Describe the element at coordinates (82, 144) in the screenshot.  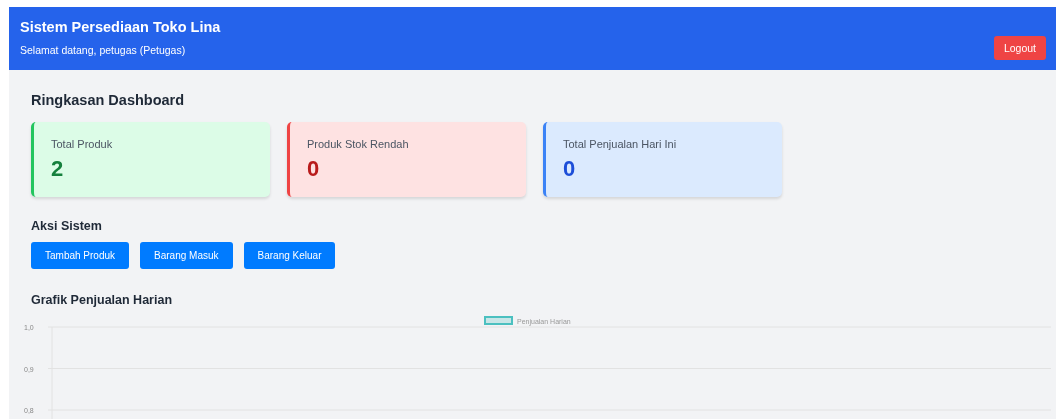
I see `card-label: Total Produk` at that location.